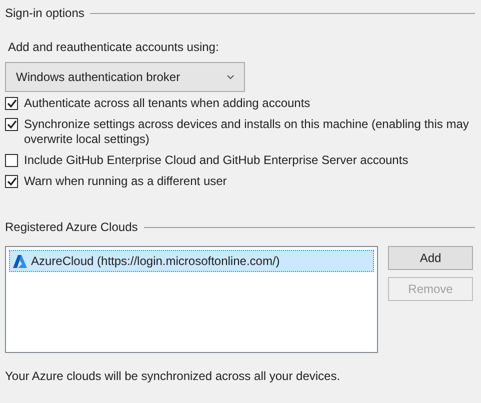 The width and height of the screenshot is (481, 403). I want to click on field-label: Add and reauthenticate accounts using:, so click(114, 47).